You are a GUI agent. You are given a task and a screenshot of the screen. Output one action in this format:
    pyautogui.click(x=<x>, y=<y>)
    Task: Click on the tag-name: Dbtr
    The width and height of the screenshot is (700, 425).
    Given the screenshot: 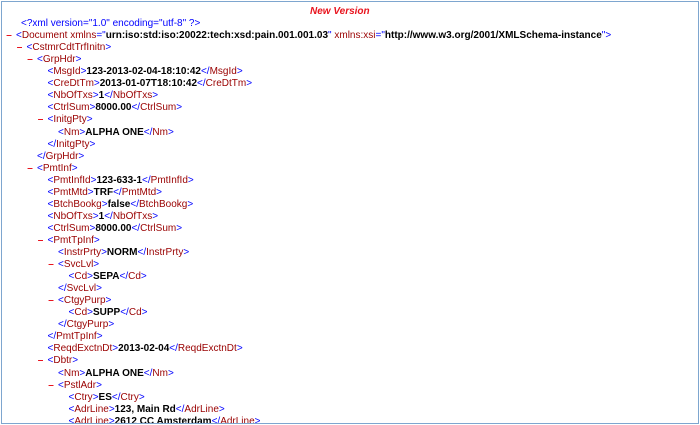 What is the action you would take?
    pyautogui.click(x=63, y=361)
    